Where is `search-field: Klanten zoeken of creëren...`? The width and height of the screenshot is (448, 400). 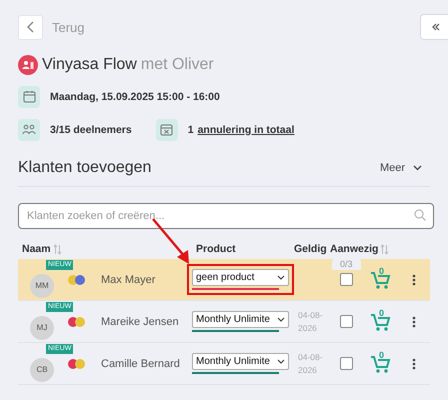
search-field: Klanten zoeken of creëren... is located at coordinates (226, 216).